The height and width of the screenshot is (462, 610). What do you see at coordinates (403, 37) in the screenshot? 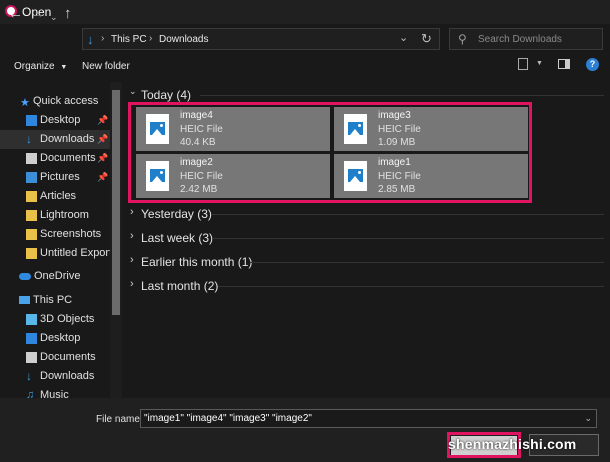
I see `address-dropdown-icon: ⌄` at bounding box center [403, 37].